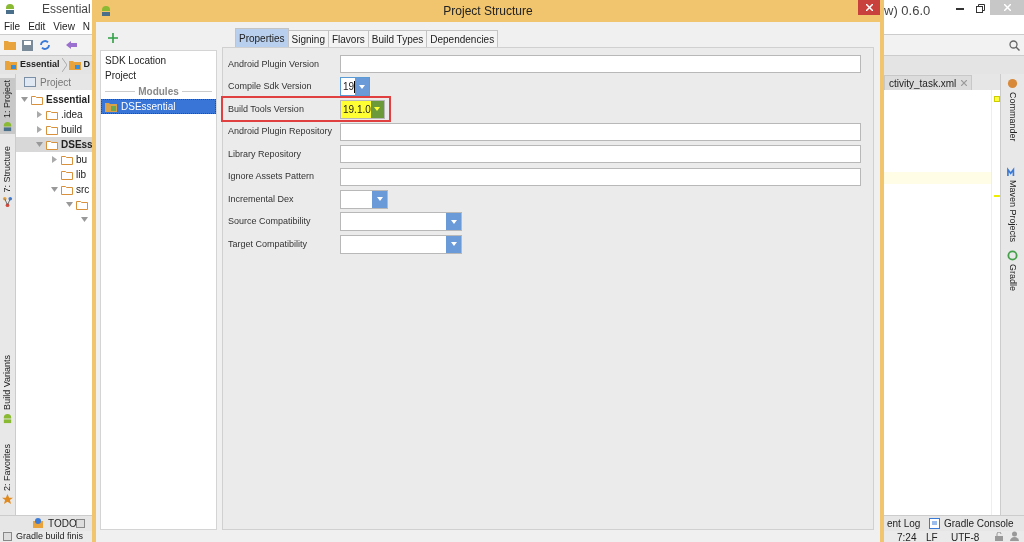 Image resolution: width=1024 pixels, height=542 pixels. What do you see at coordinates (281, 131) in the screenshot?
I see `field-label: Android Plugin Repository` at bounding box center [281, 131].